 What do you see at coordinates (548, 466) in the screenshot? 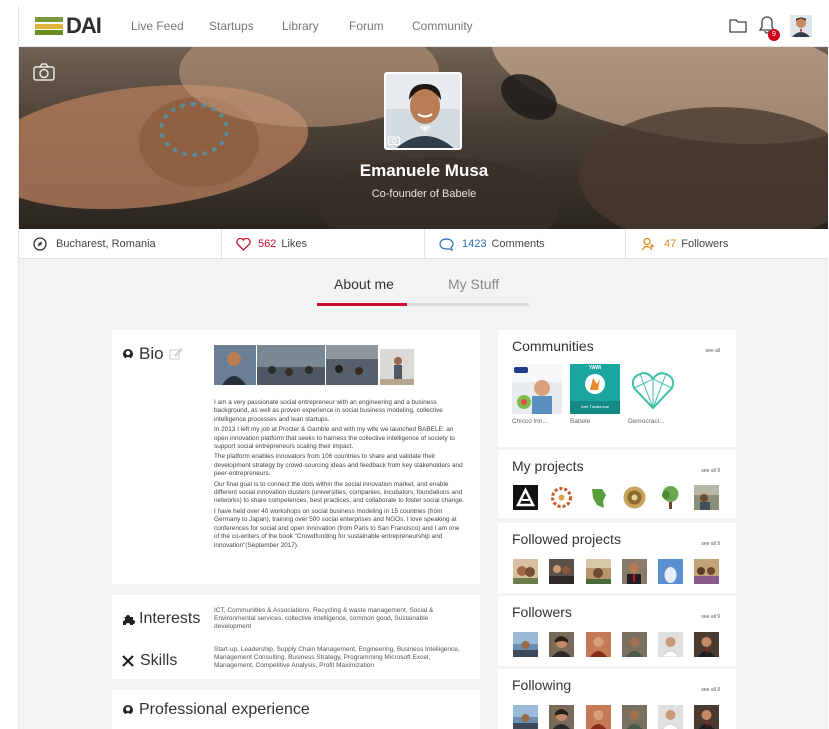
I see `my-projects-title: My projects` at bounding box center [548, 466].